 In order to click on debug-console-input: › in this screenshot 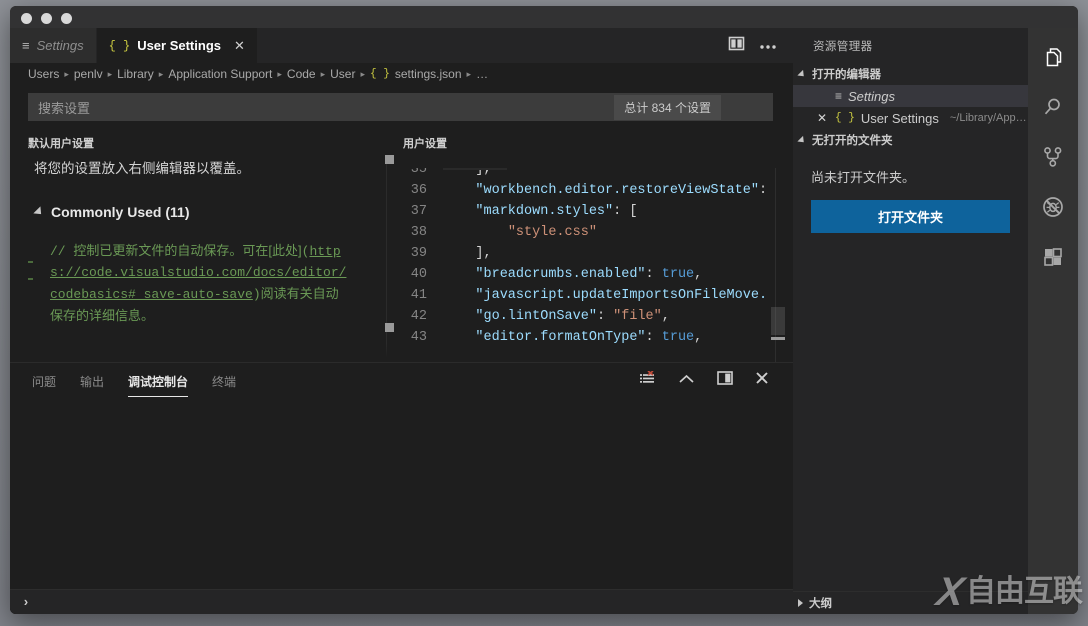, I will do `click(401, 601)`.